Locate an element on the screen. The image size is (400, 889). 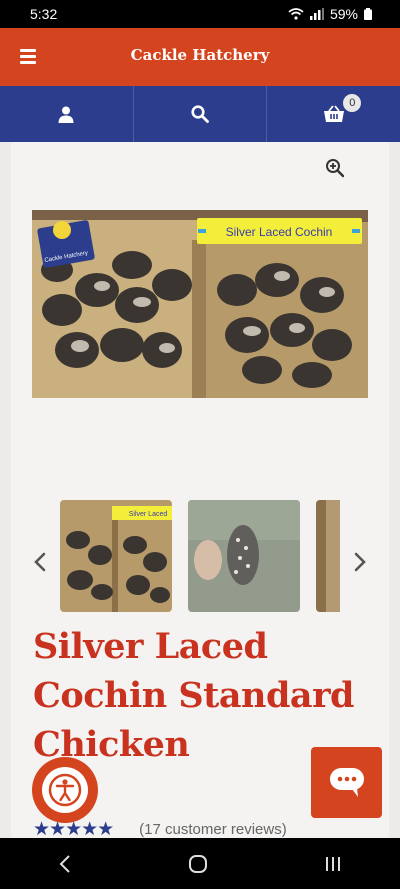
cart-count-badge: 0 is located at coordinates (352, 103).